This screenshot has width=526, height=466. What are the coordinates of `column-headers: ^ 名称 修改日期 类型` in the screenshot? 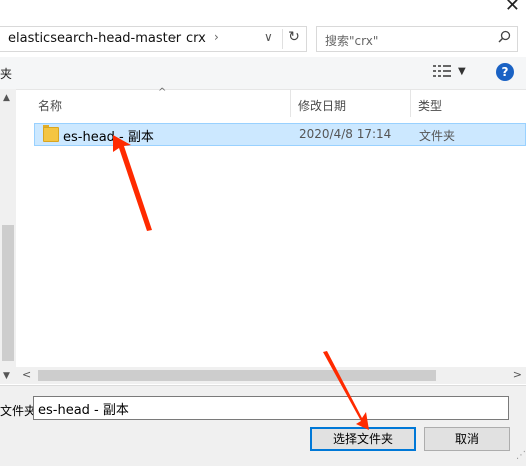 It's located at (279, 102).